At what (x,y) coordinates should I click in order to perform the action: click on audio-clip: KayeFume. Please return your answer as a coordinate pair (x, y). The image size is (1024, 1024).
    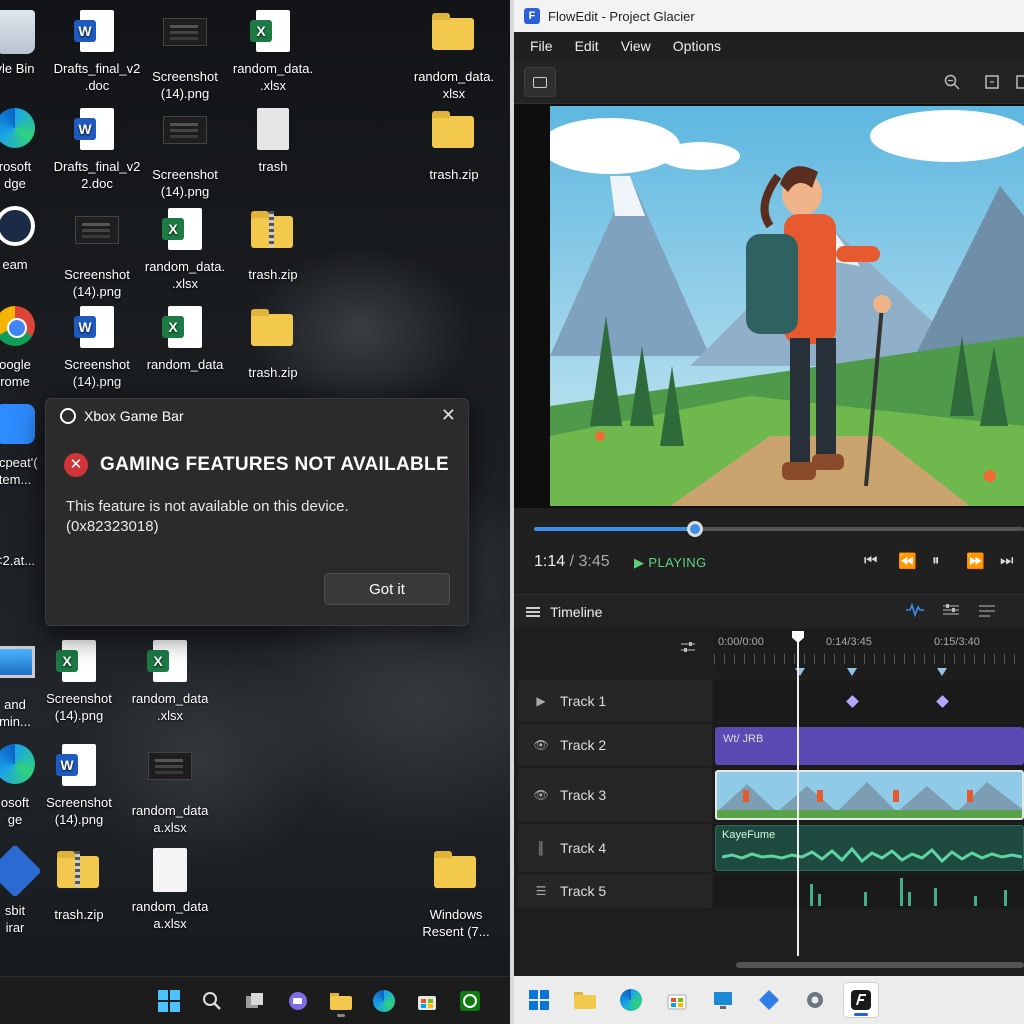
    Looking at the image, I should click on (869, 848).